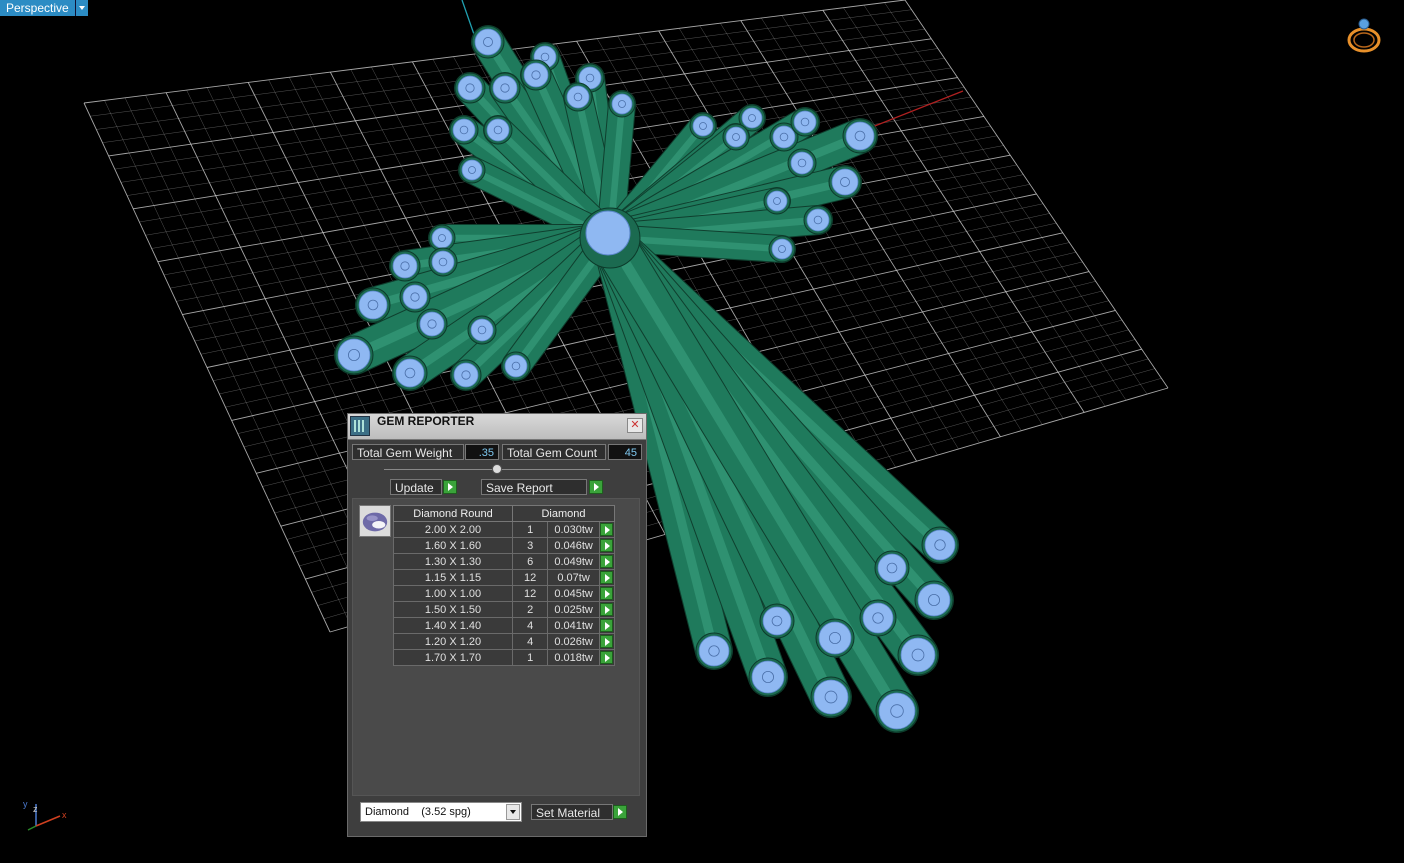 This screenshot has width=1404, height=863. I want to click on close-icon: ✕, so click(635, 425).